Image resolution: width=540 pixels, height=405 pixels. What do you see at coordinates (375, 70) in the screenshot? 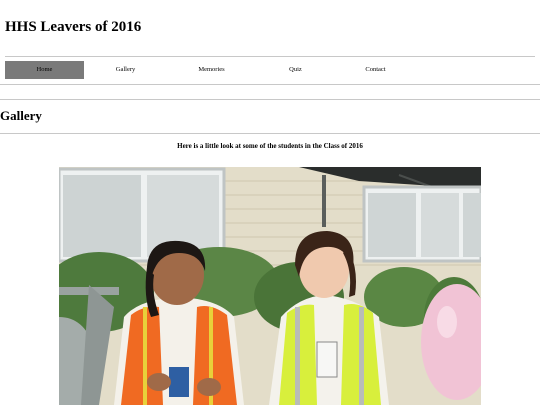
I see `nav-item-contact: Contact` at bounding box center [375, 70].